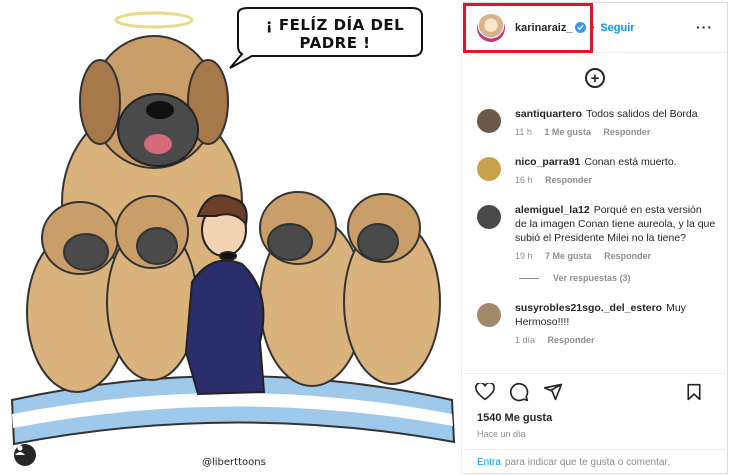 The width and height of the screenshot is (730, 476). I want to click on comment-text: Todos salidos del Borda, so click(642, 114).